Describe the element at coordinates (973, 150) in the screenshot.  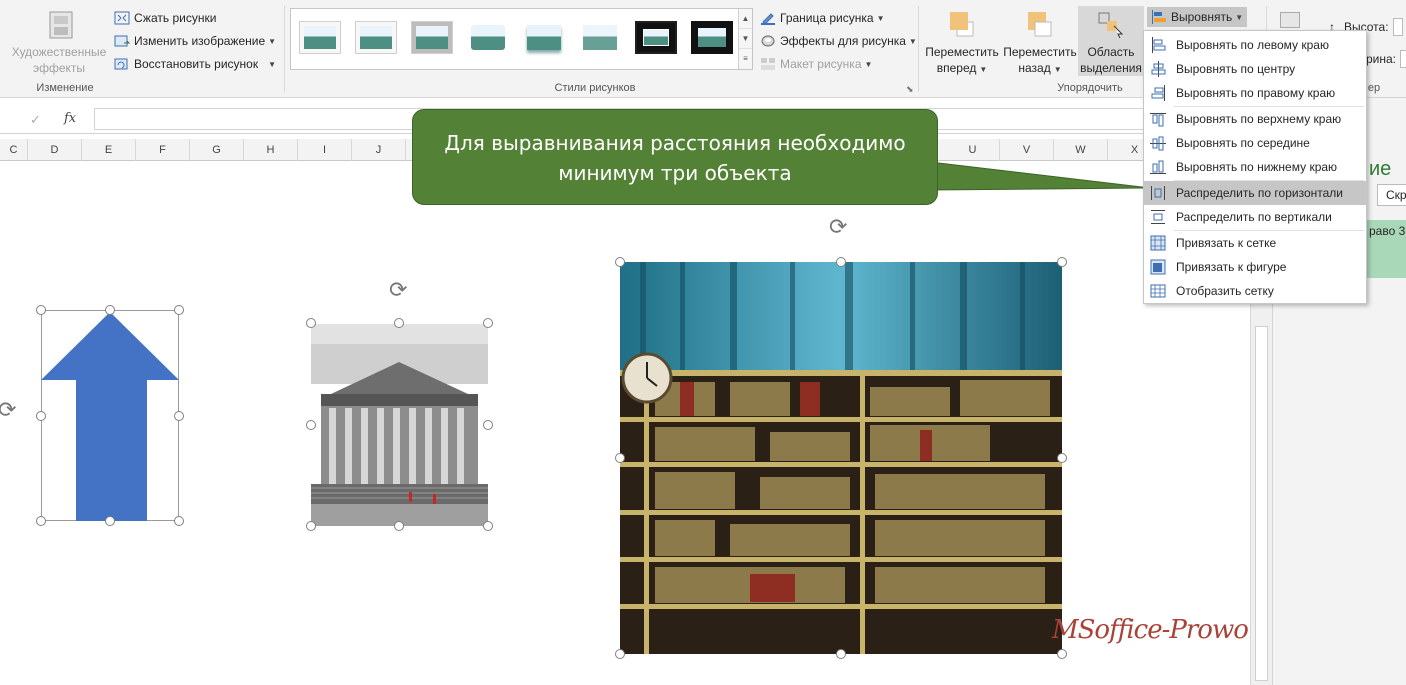
I see `column-header: U` at that location.